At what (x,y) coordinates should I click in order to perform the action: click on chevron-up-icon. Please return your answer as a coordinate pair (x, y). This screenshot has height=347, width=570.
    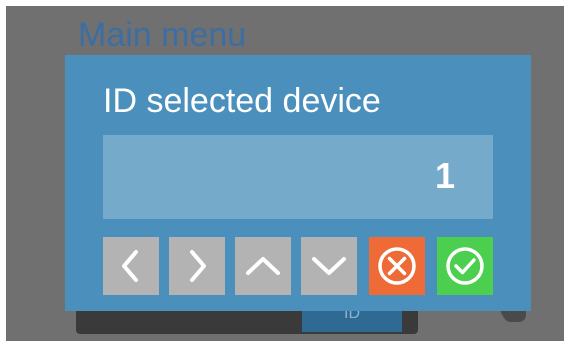
    Looking at the image, I should click on (263, 266).